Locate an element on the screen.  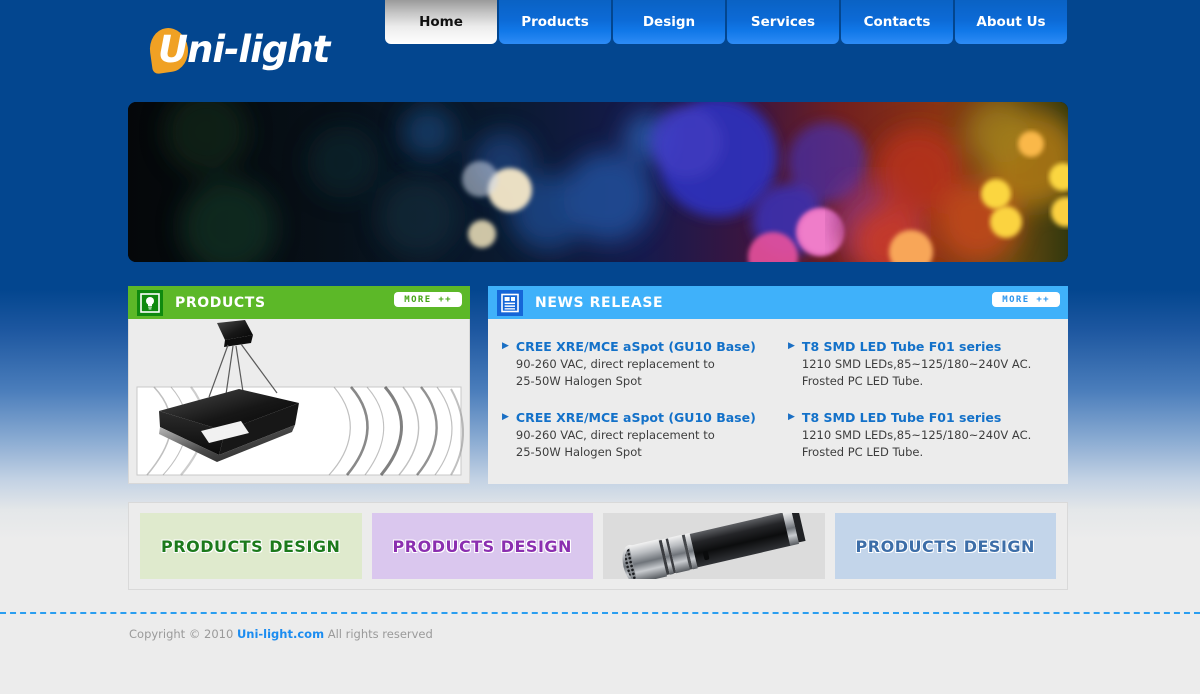
products-panel: PRODUCTS MORE ++ is located at coordinates (299, 385).